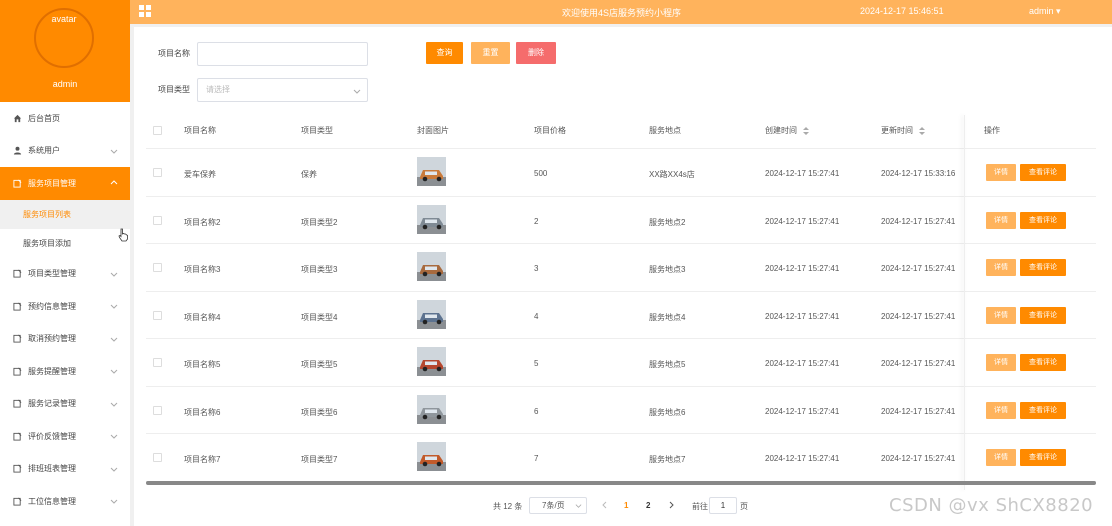 Image resolution: width=1112 pixels, height=526 pixels. I want to click on page-size-value: 7条/页, so click(553, 505).